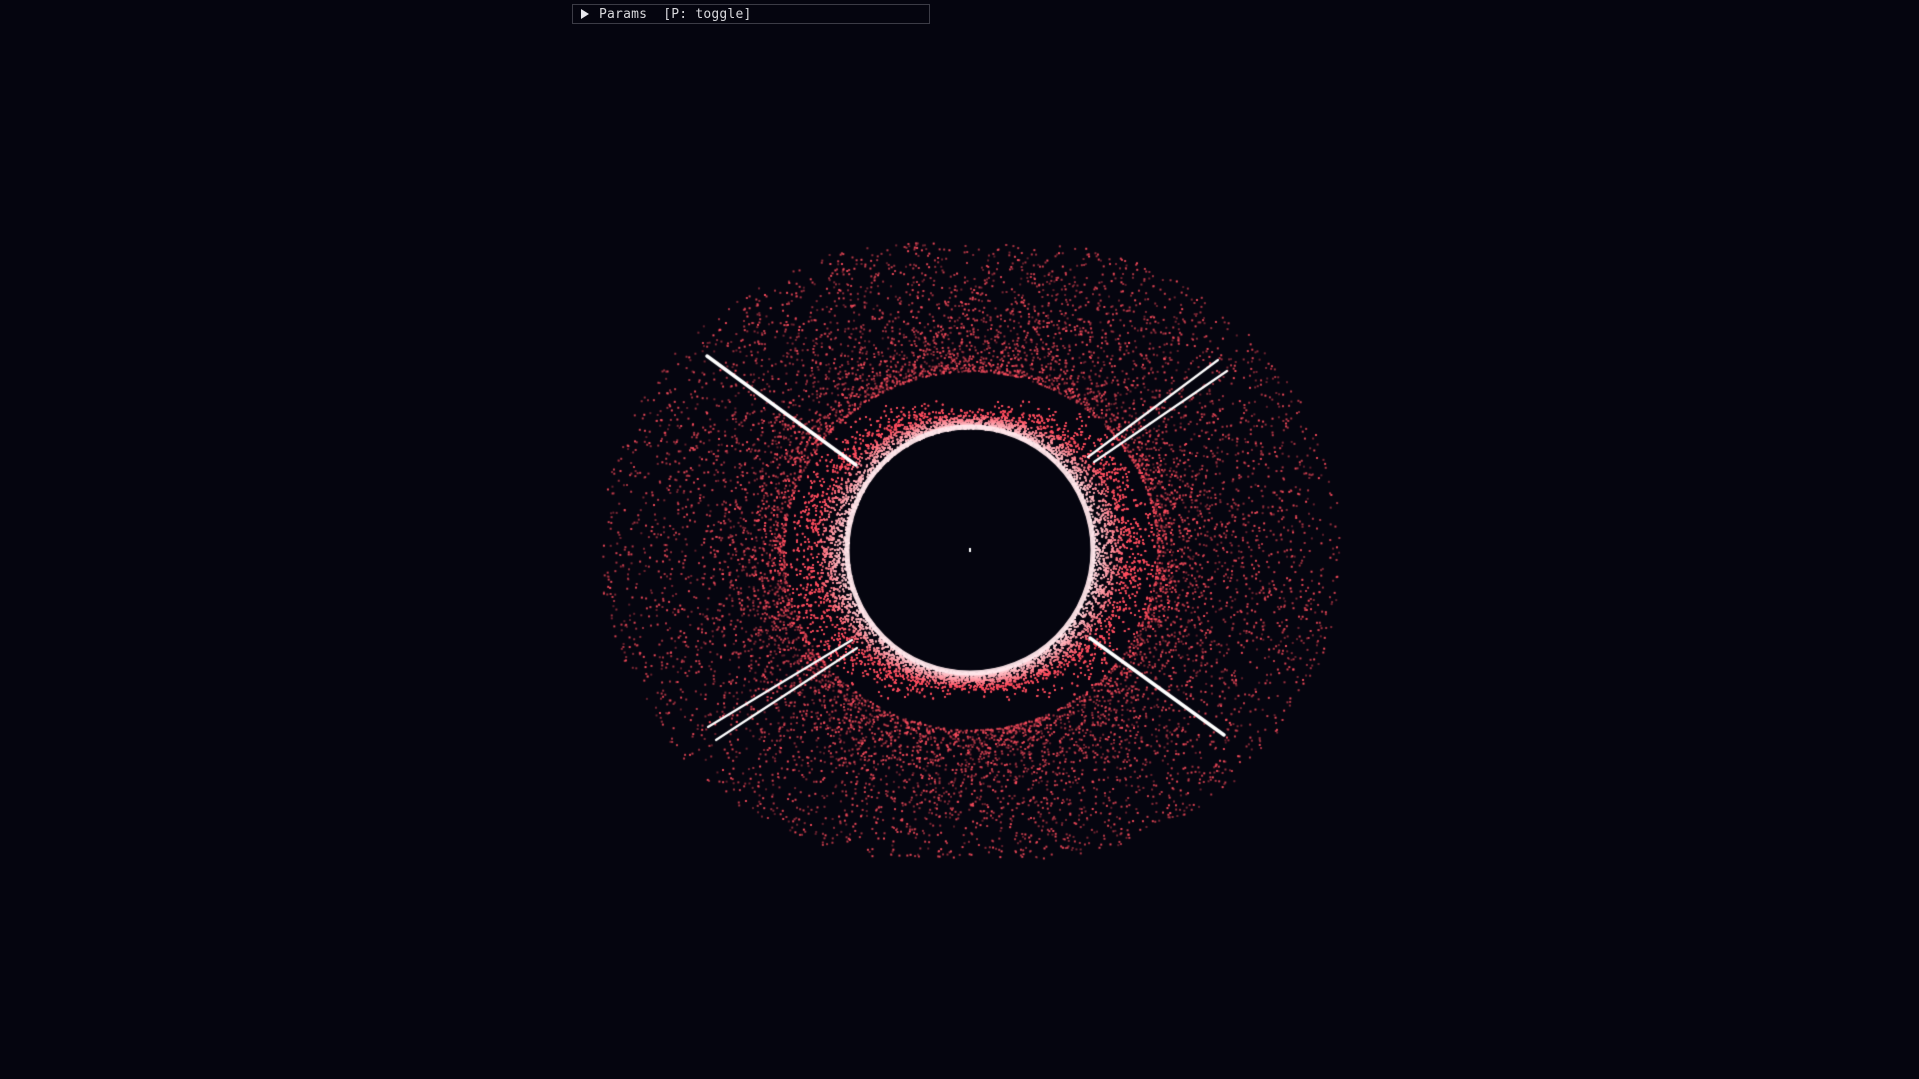 The width and height of the screenshot is (1919, 1079). I want to click on play-triangle-icon, so click(585, 14).